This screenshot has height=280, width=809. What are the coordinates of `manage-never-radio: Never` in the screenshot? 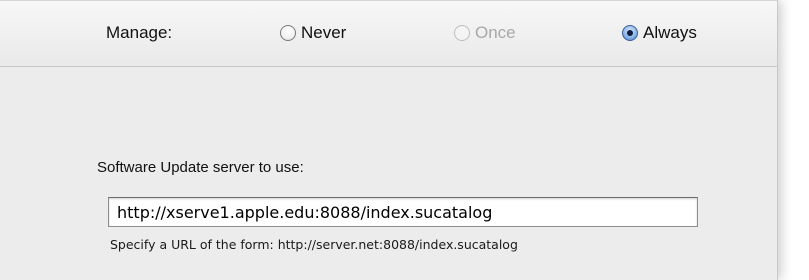 It's located at (313, 33).